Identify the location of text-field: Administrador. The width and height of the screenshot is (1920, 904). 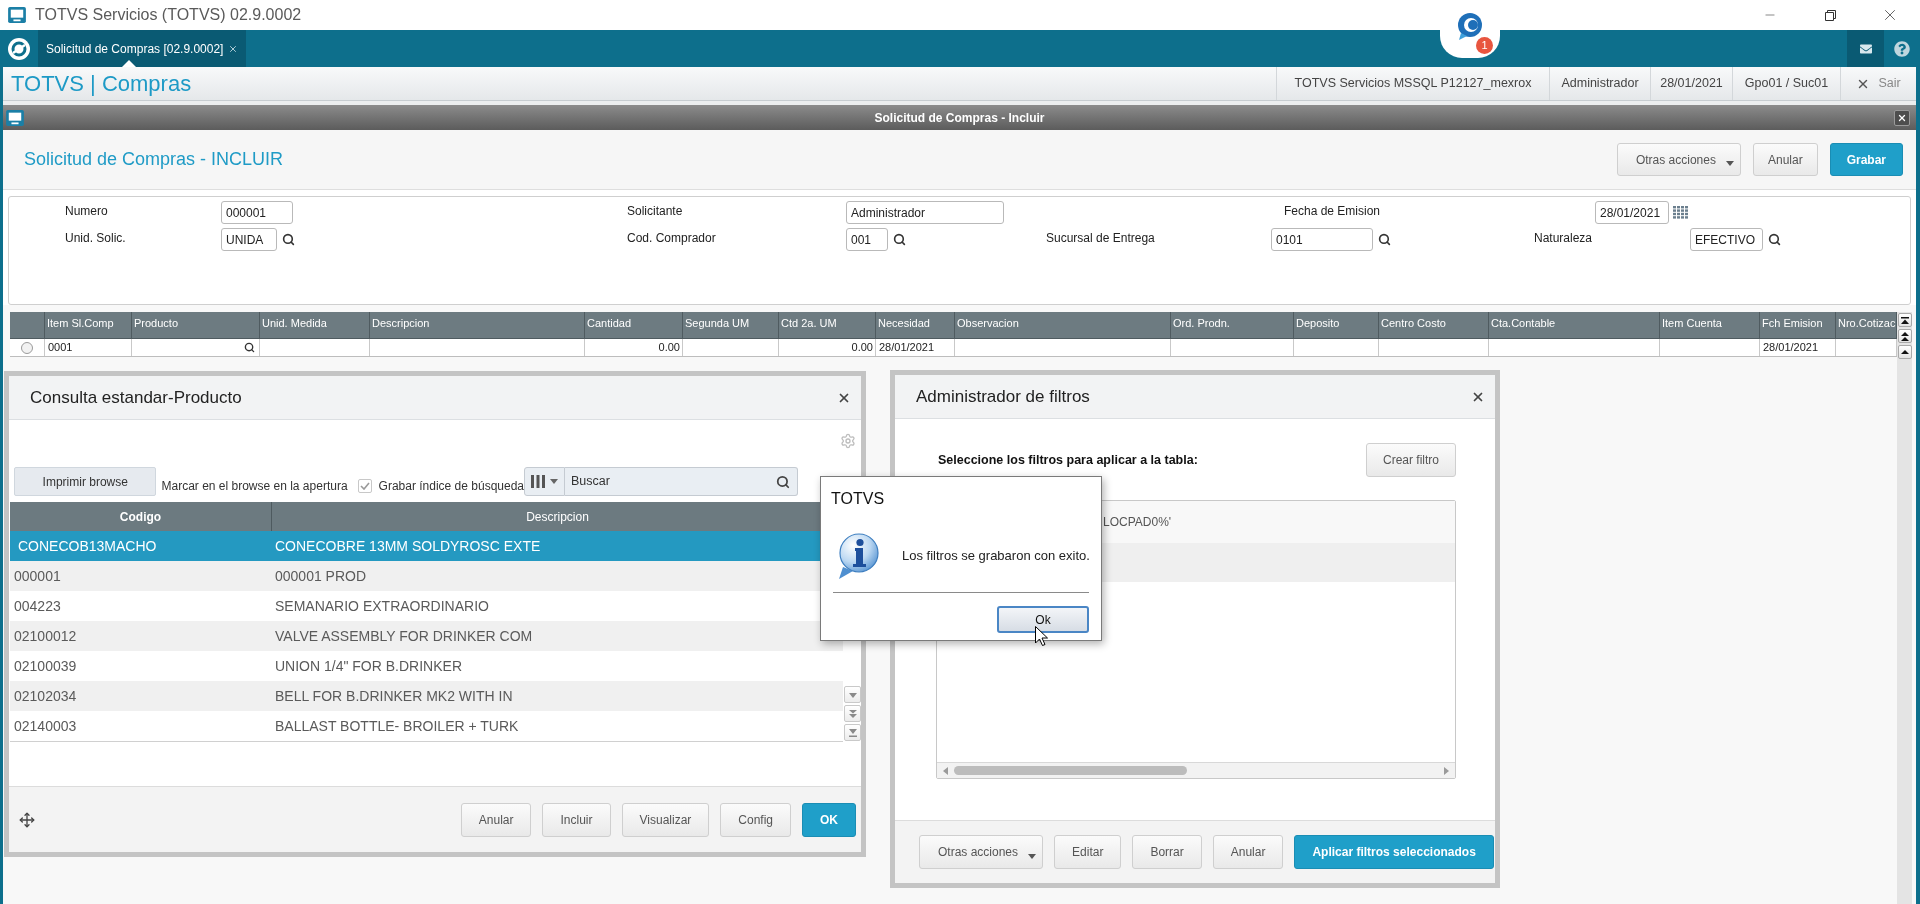
(925, 212).